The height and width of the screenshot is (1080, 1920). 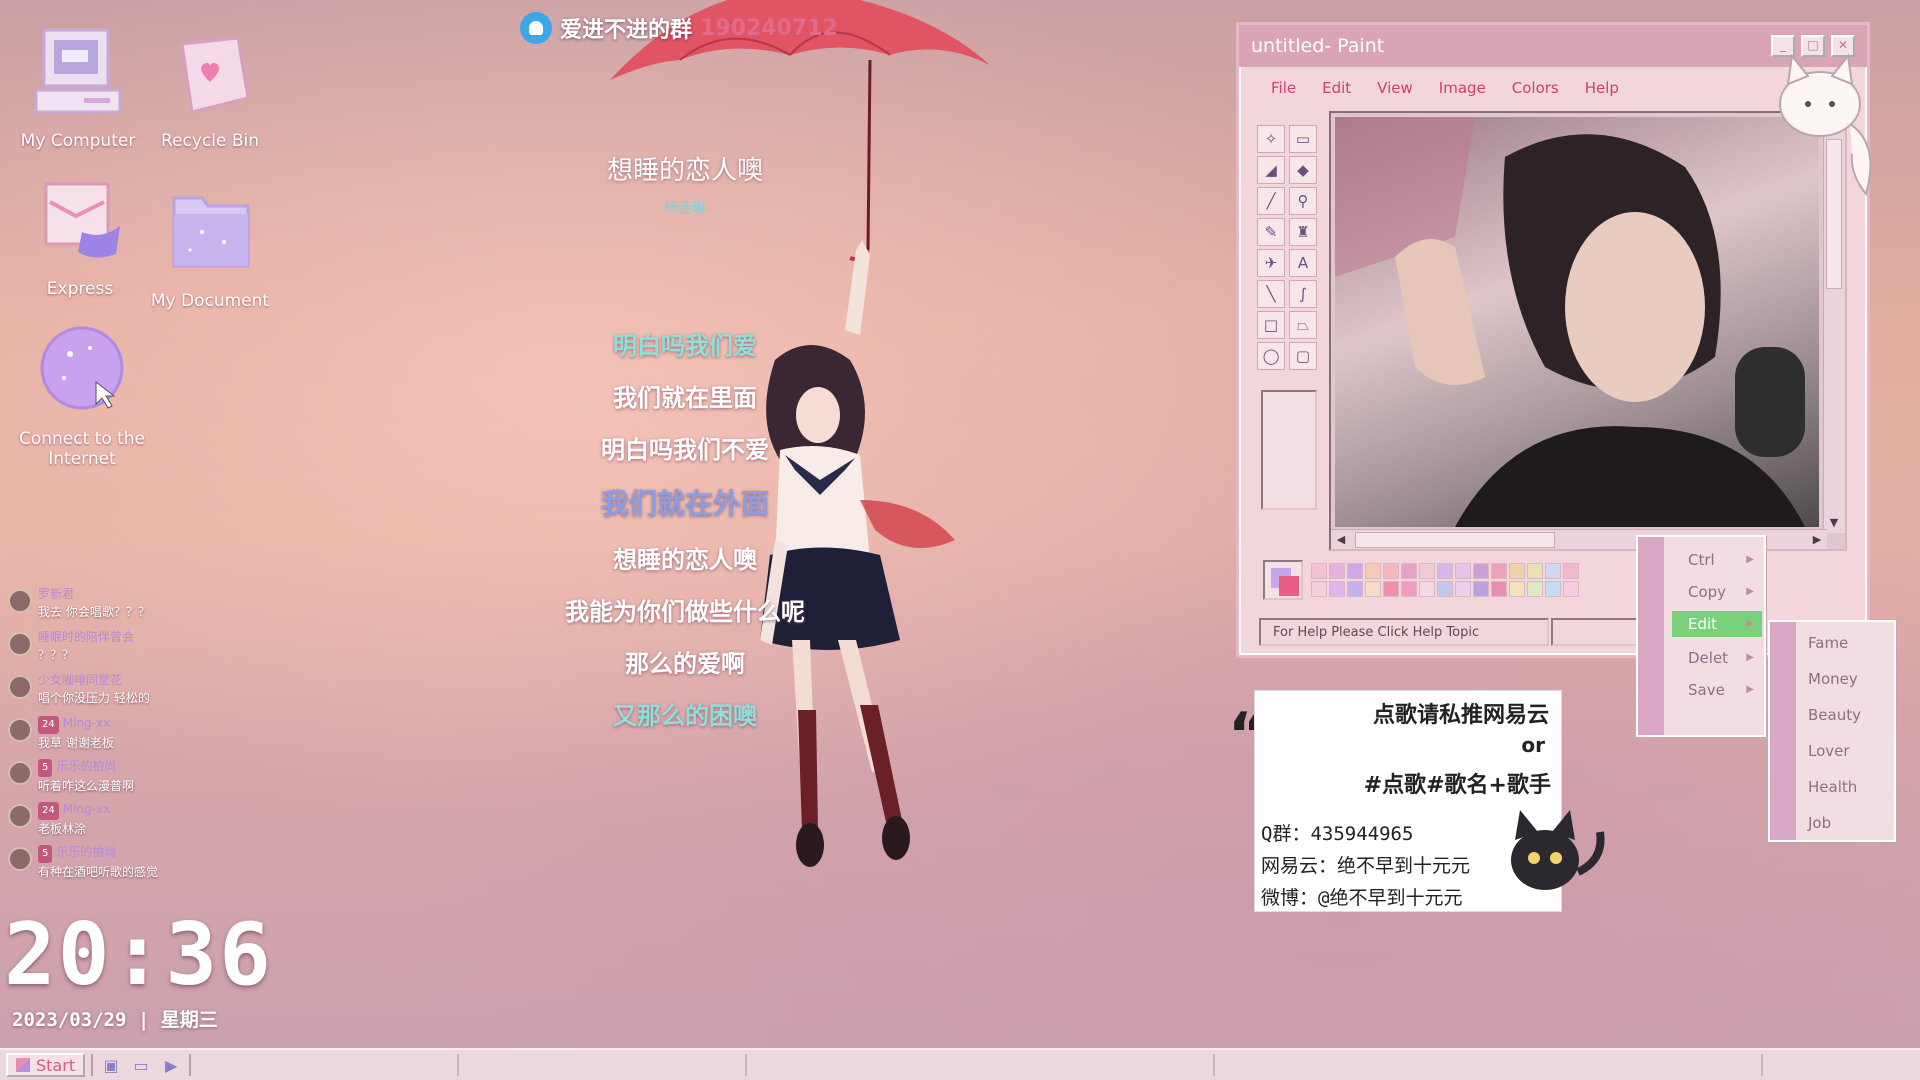 What do you see at coordinates (1341, 540) in the screenshot?
I see `scroll-left-icon: ◀` at bounding box center [1341, 540].